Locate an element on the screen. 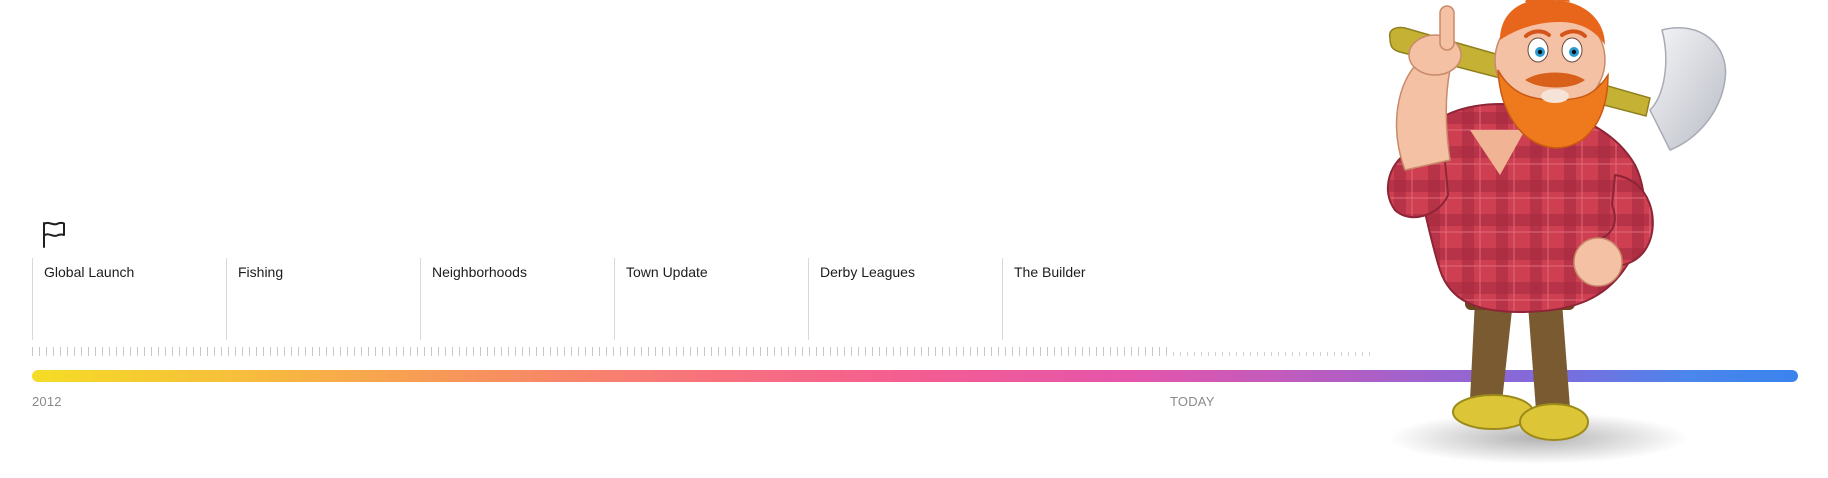 This screenshot has width=1828, height=478. milestone-the-builder: The Builder is located at coordinates (1097, 299).